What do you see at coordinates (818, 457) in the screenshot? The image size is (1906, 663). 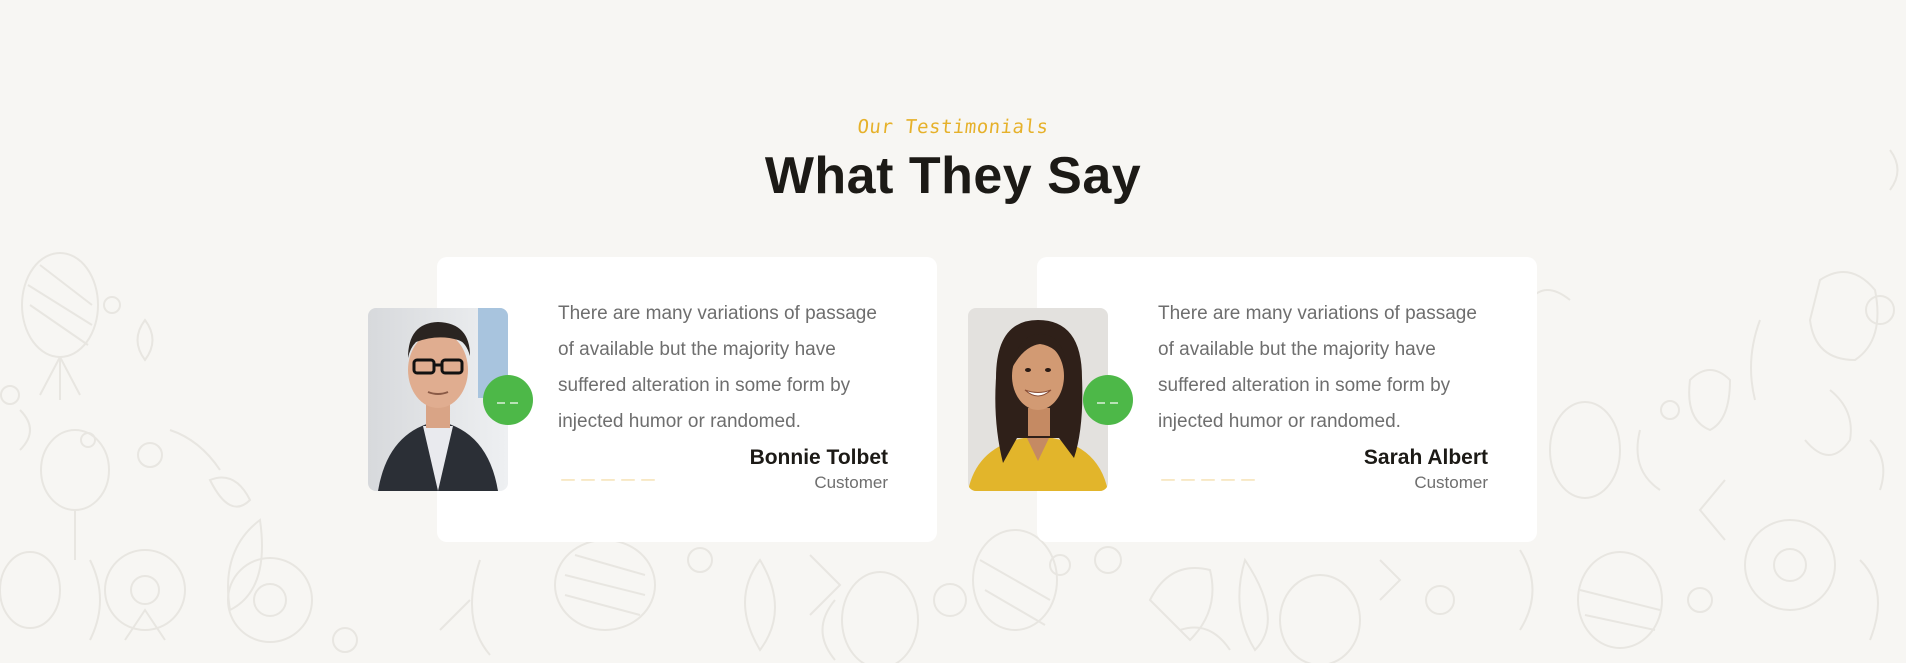 I see `testimonial-name: Bonnie Tolbet` at bounding box center [818, 457].